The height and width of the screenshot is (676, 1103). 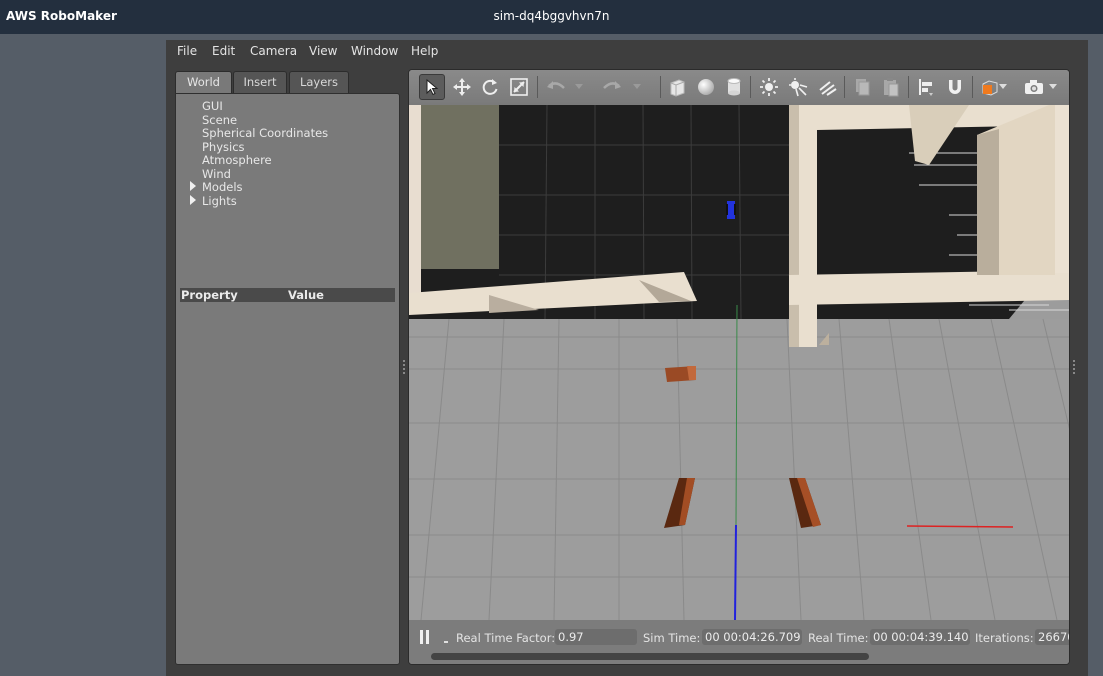 What do you see at coordinates (1004, 638) in the screenshot?
I see `iterations-label: Iterations:` at bounding box center [1004, 638].